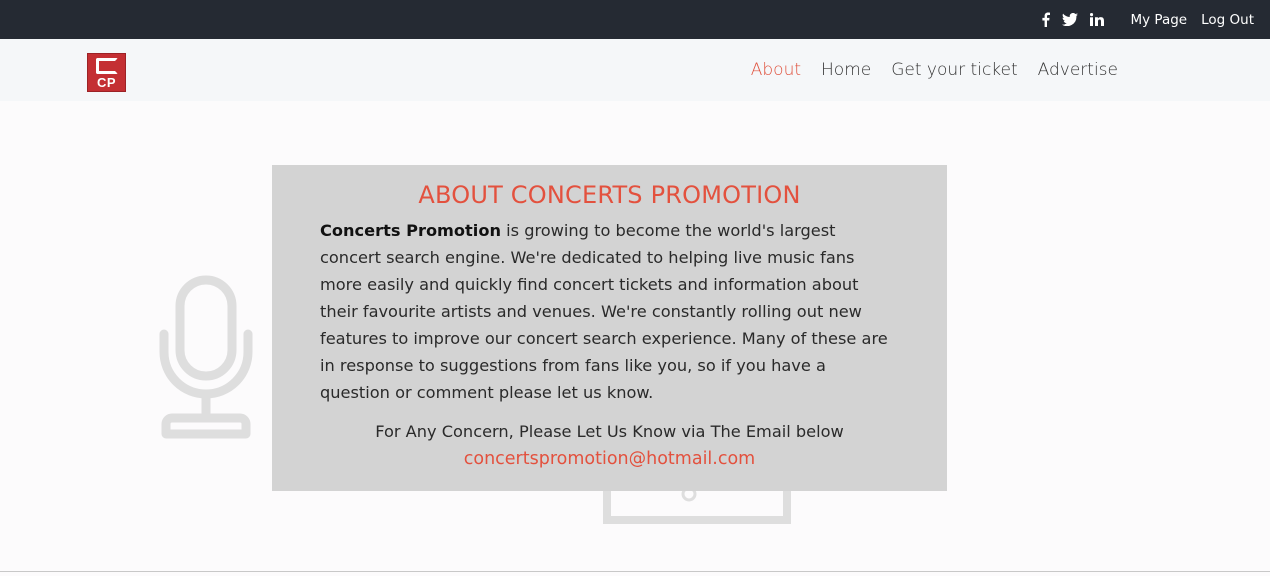  What do you see at coordinates (1227, 20) in the screenshot?
I see `logout-link: Log Out` at bounding box center [1227, 20].